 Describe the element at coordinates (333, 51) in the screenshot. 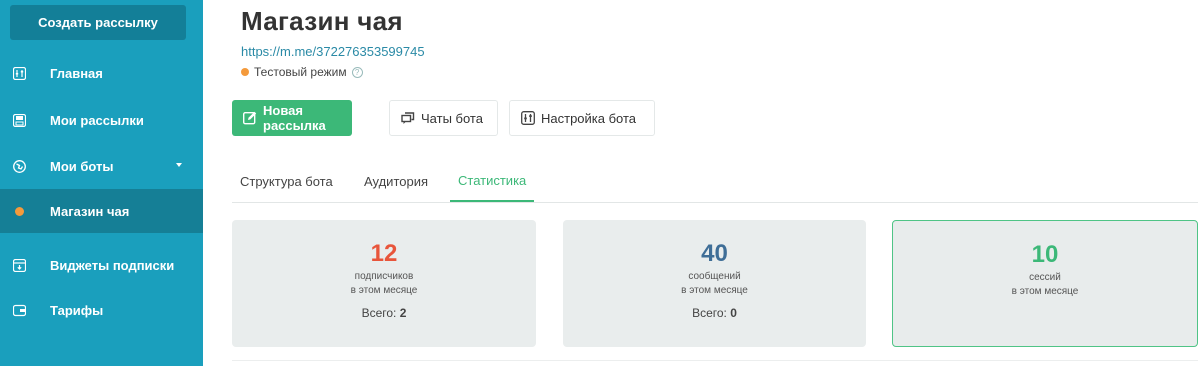

I see `bot-link: https://m.me/372276353599745` at that location.